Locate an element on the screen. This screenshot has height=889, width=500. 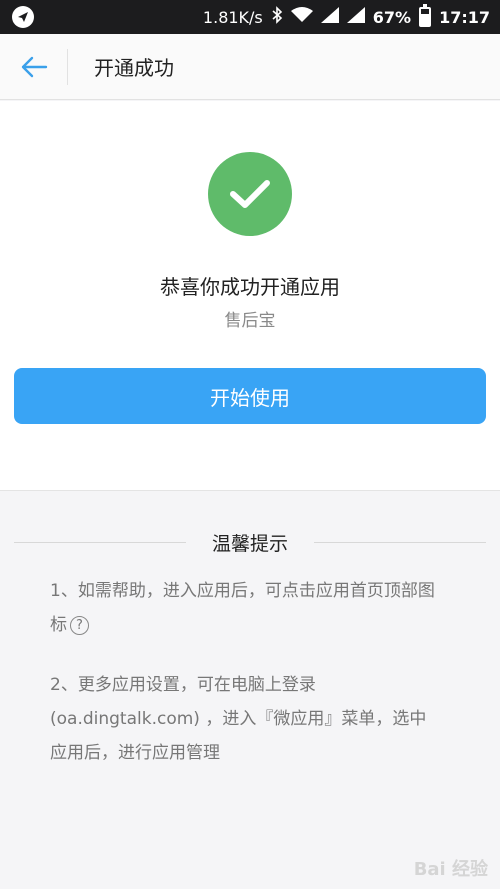
tip-item-1: 1、如需帮助，进入应用后，可点击应用首页顶部图标? is located at coordinates (250, 608).